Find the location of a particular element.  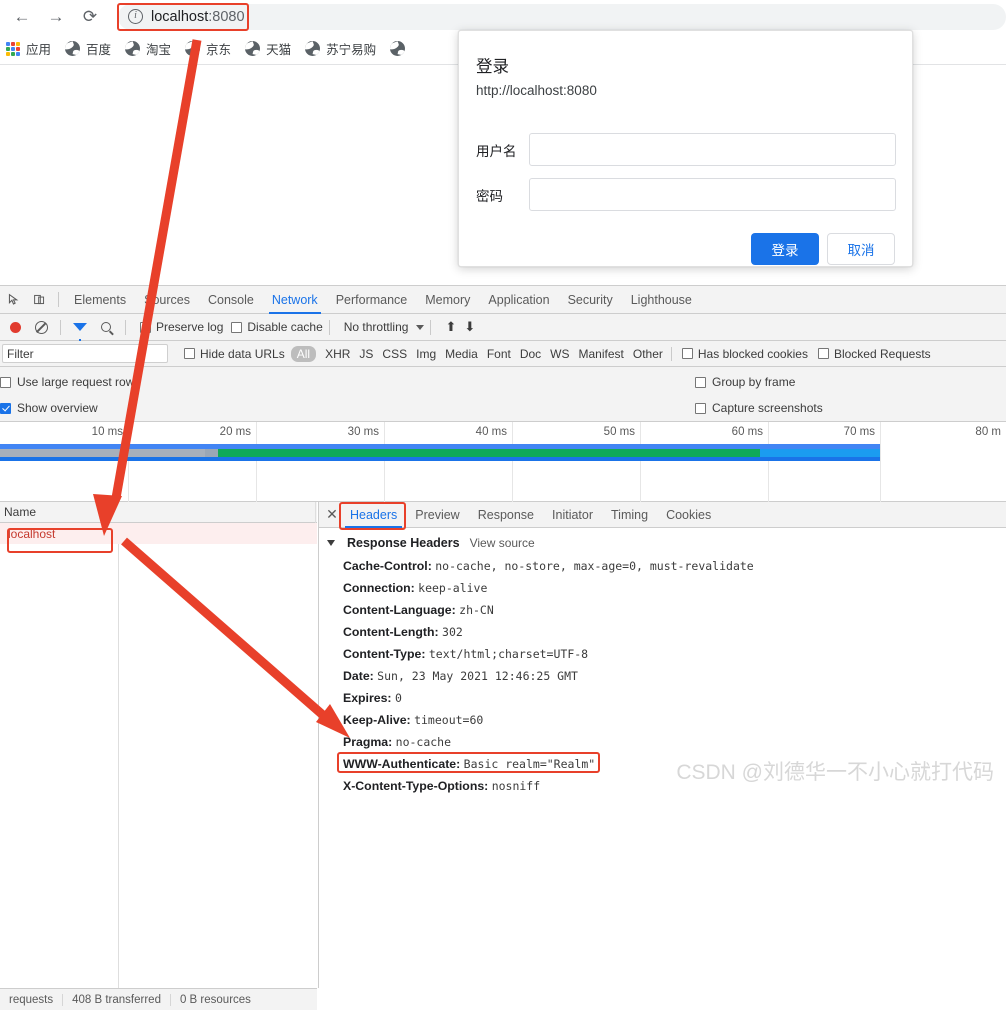

filter-type-xhr: XHR is located at coordinates (337, 354).